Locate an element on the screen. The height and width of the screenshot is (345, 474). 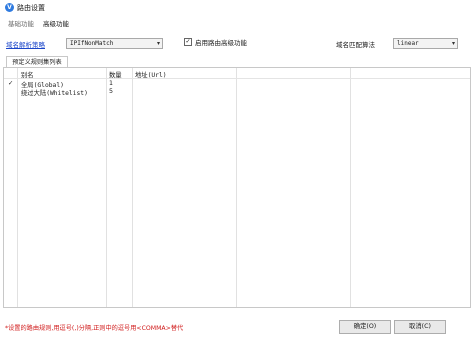
row-count: 5 is located at coordinates (111, 91).